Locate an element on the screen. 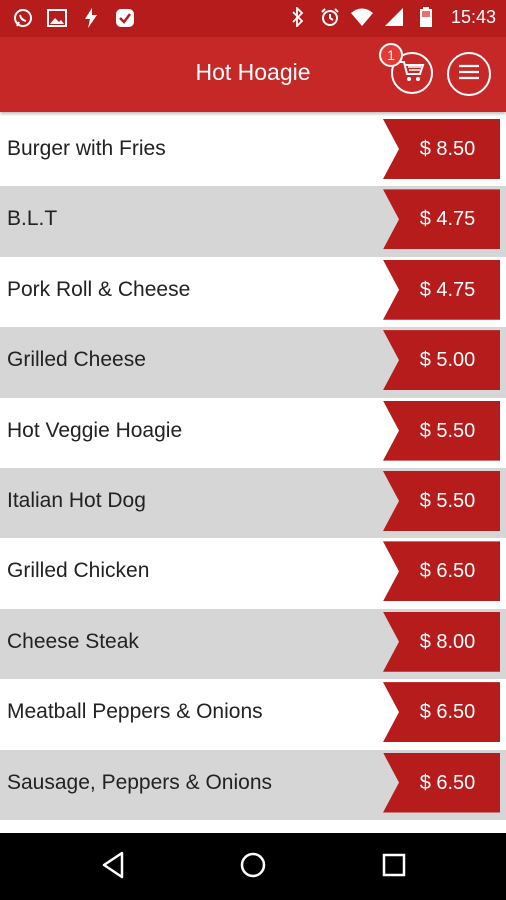 The width and height of the screenshot is (506, 900). item-name: Italian Hot Dog is located at coordinates (76, 500).